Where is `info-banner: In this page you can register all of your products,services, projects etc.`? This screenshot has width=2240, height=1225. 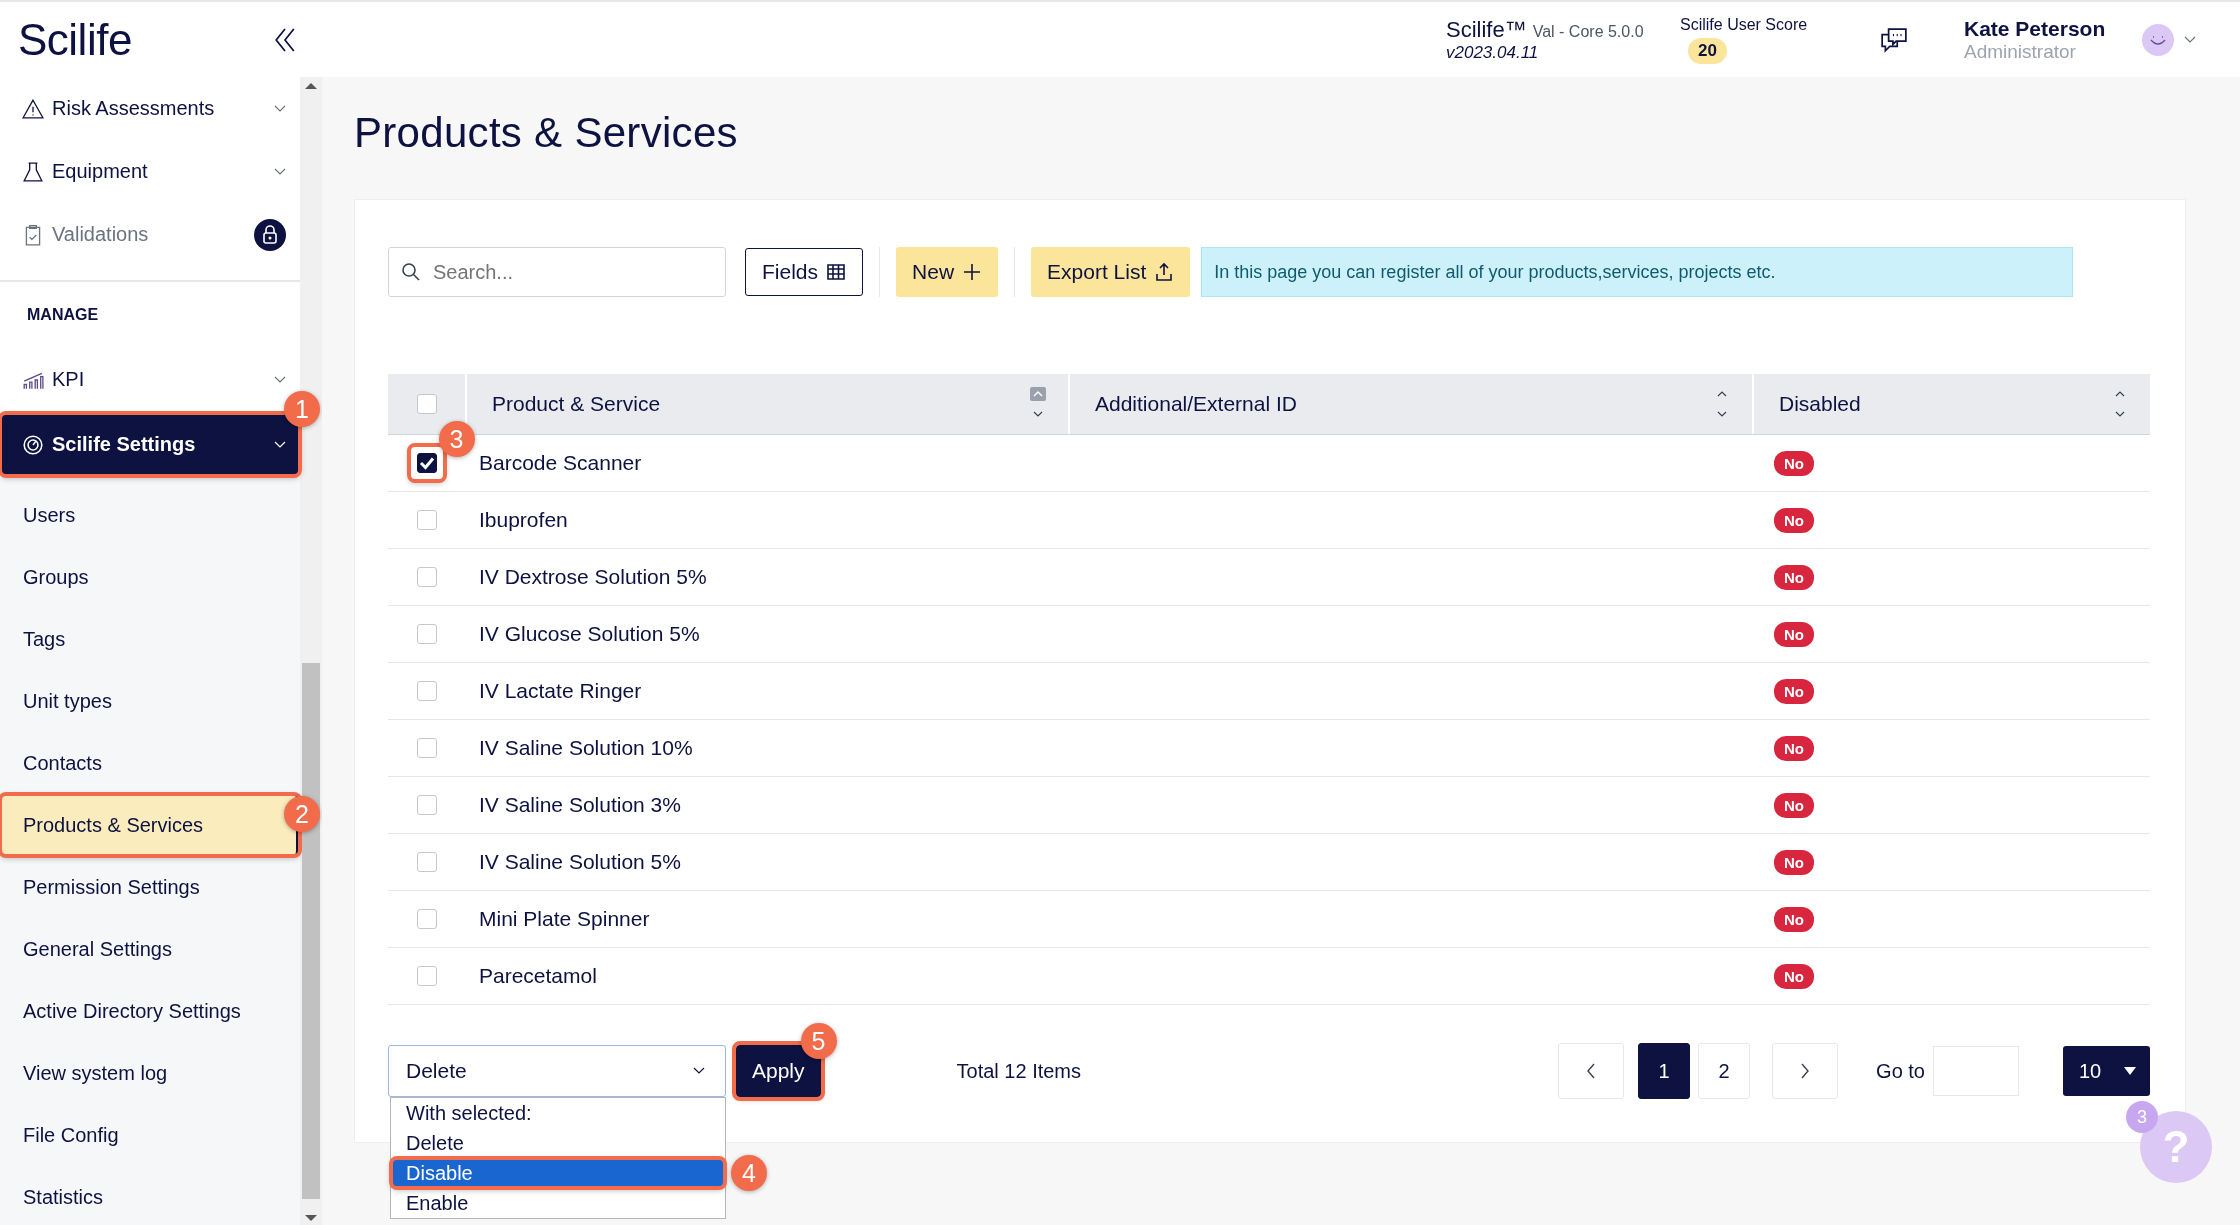
info-banner: In this page you can register all of your products,services, projects etc. is located at coordinates (1637, 272).